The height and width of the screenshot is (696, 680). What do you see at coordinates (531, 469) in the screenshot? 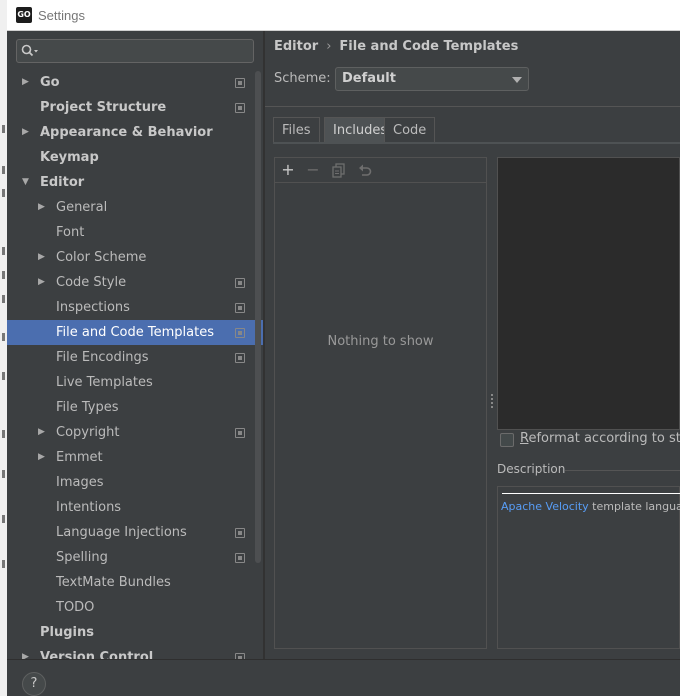
I see `description-label: Description` at bounding box center [531, 469].